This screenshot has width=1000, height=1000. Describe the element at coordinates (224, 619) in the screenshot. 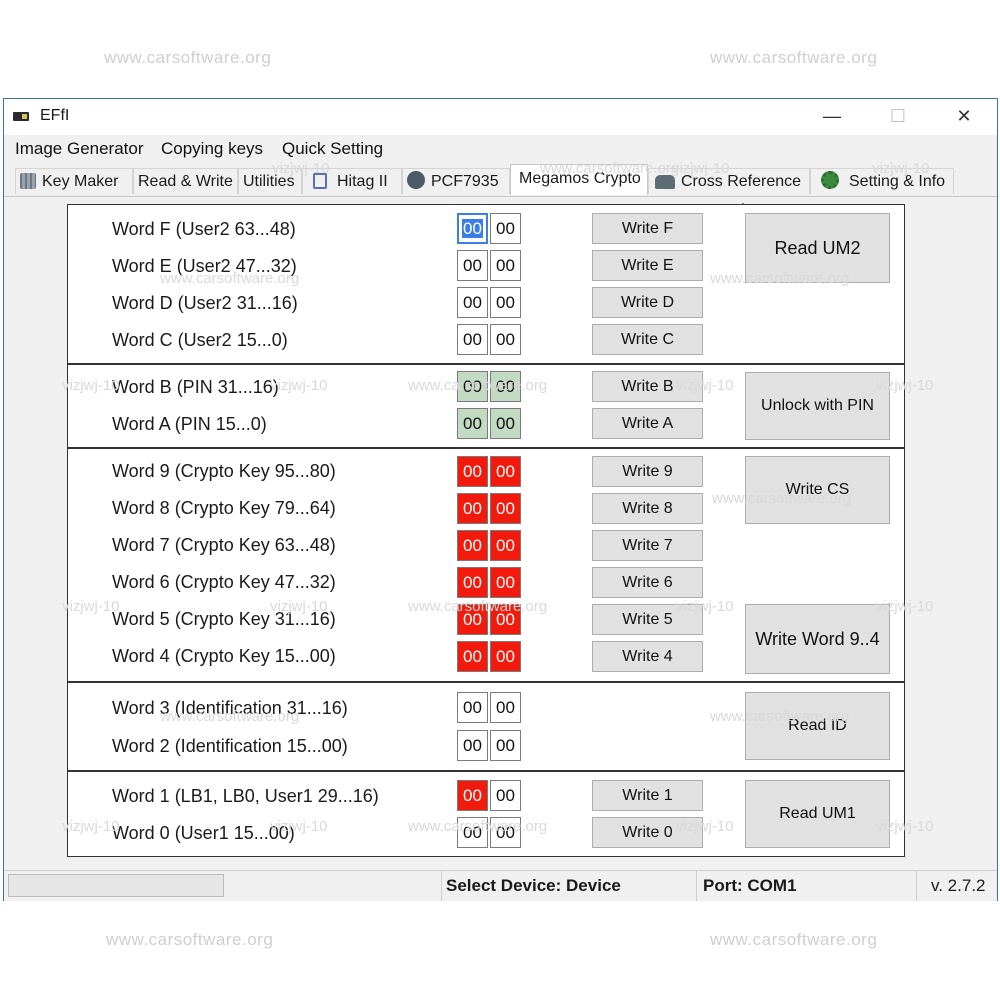

I see `word-label: Word 5 (Crypto Key 31...16)` at that location.